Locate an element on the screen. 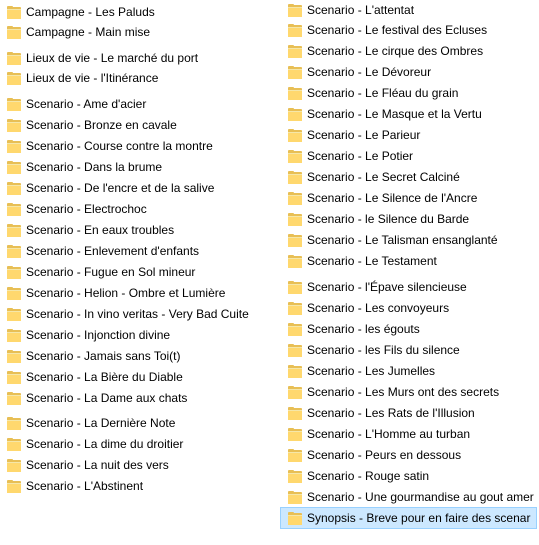  folder-label: Scenario - Course contre la montre is located at coordinates (119, 146).